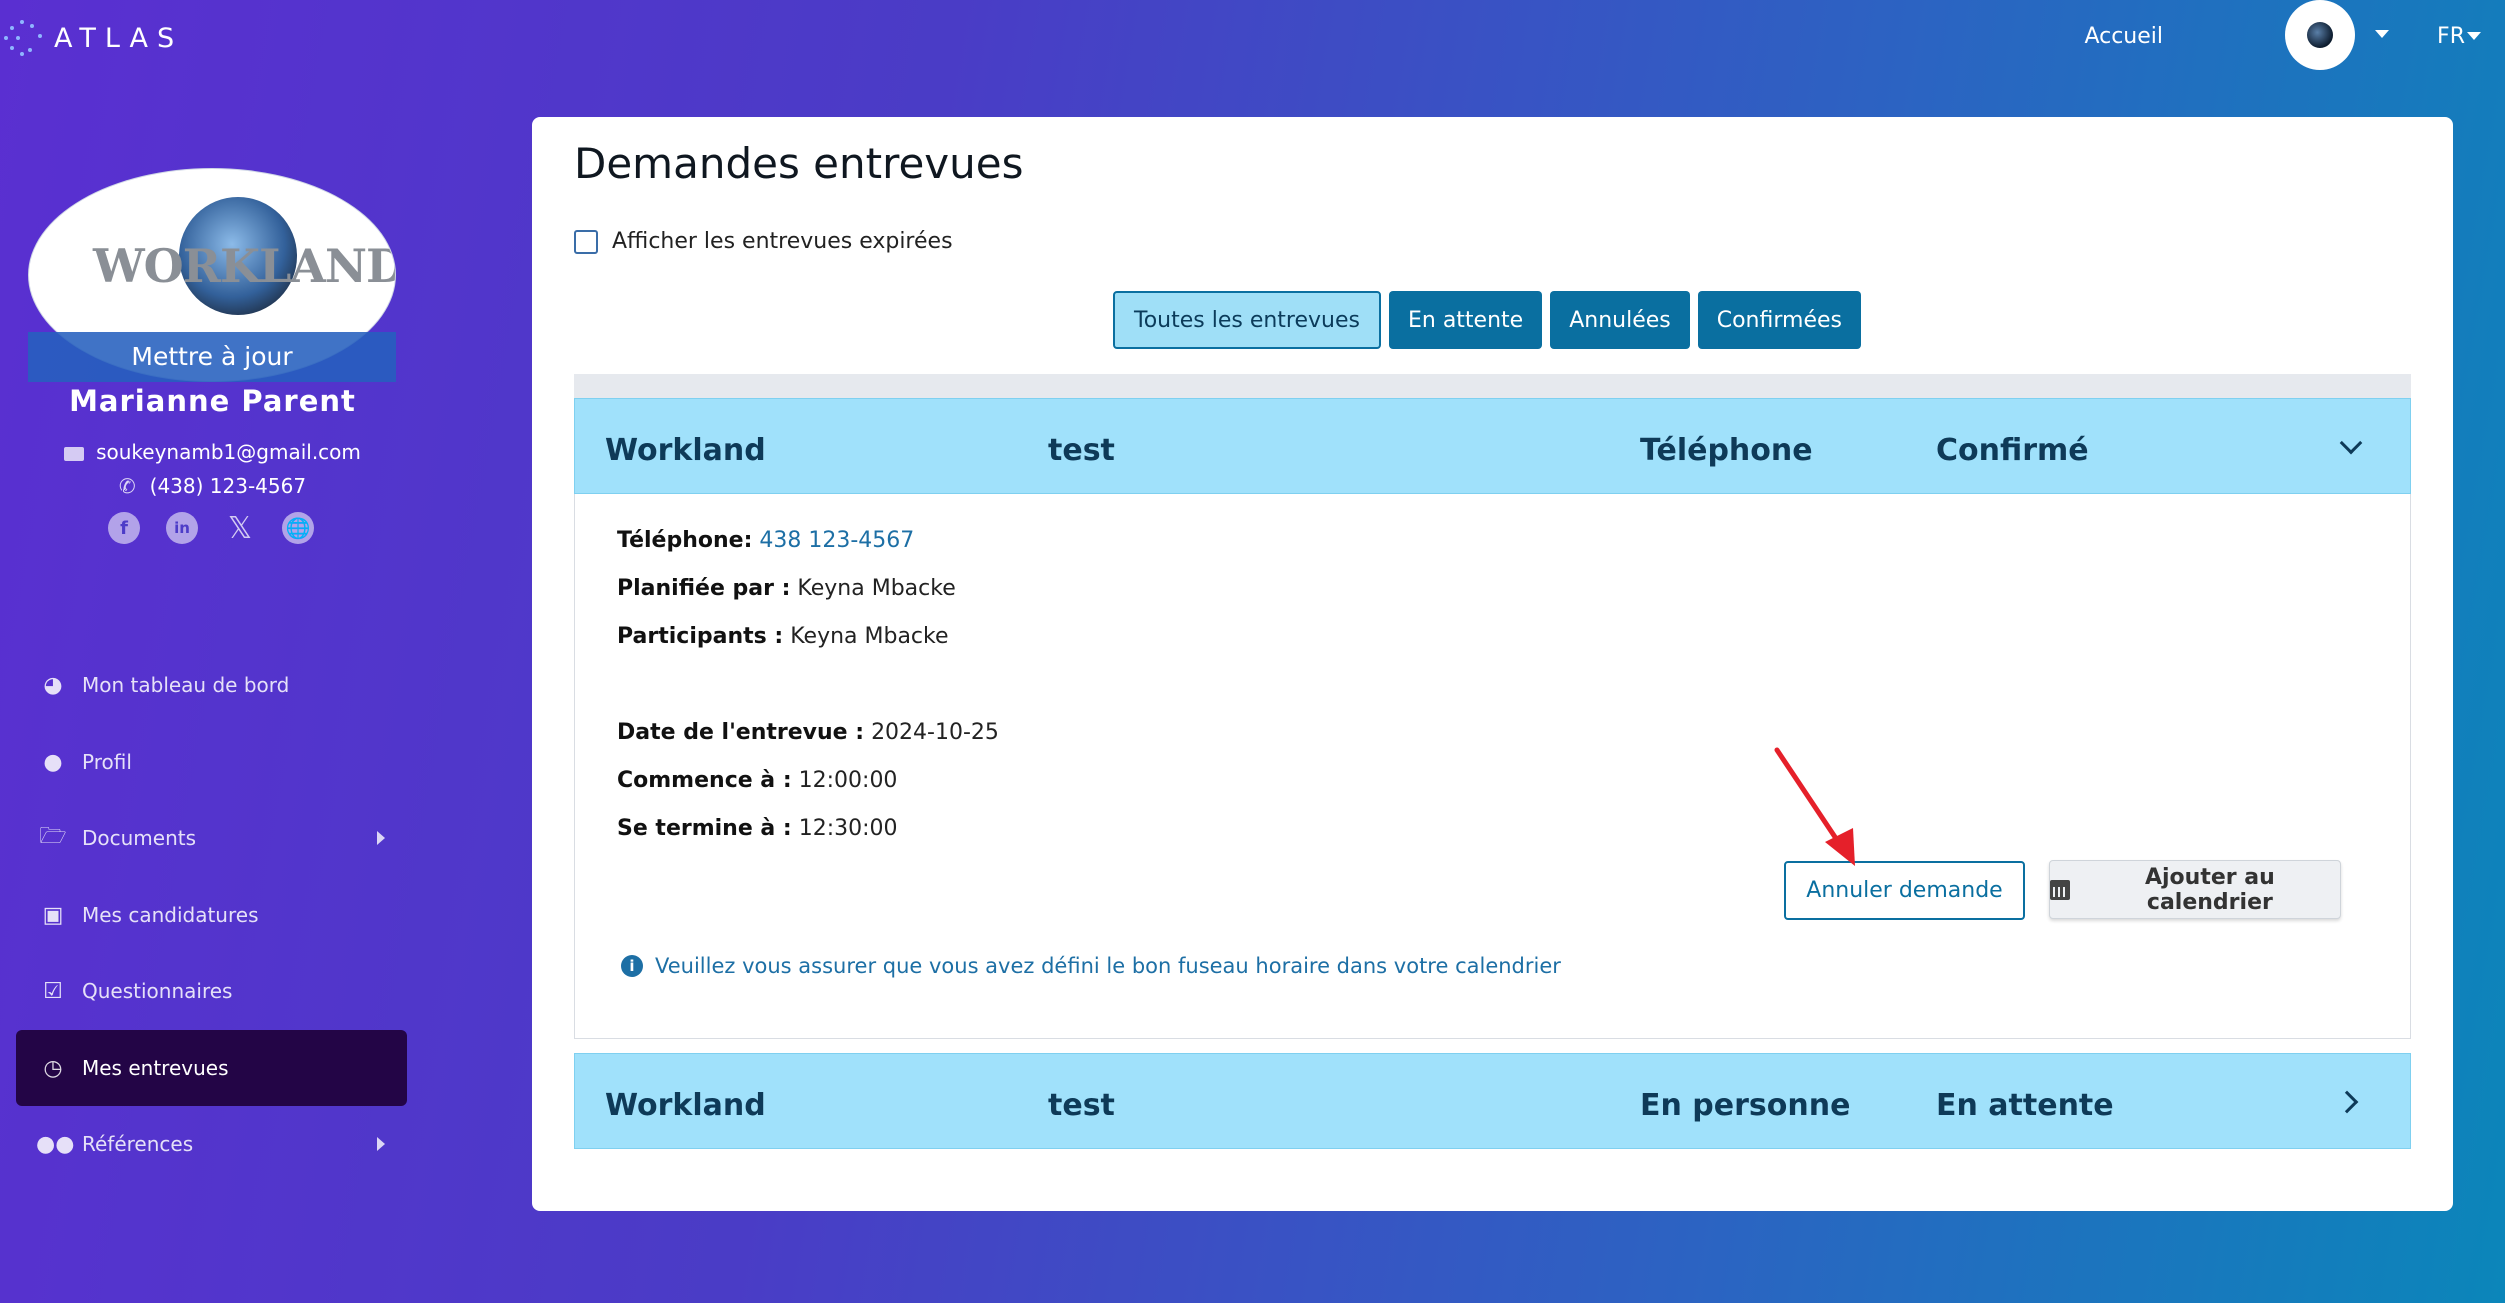 Image resolution: width=2505 pixels, height=1303 pixels. I want to click on profile-name: Marianne Parent, so click(212, 401).